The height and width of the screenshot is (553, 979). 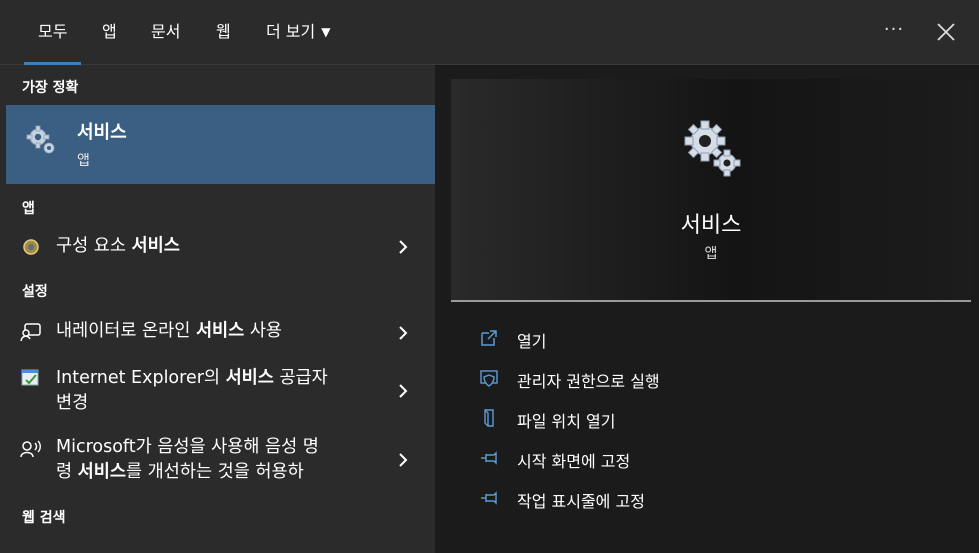 What do you see at coordinates (711, 225) in the screenshot?
I see `detail-title: 서비스` at bounding box center [711, 225].